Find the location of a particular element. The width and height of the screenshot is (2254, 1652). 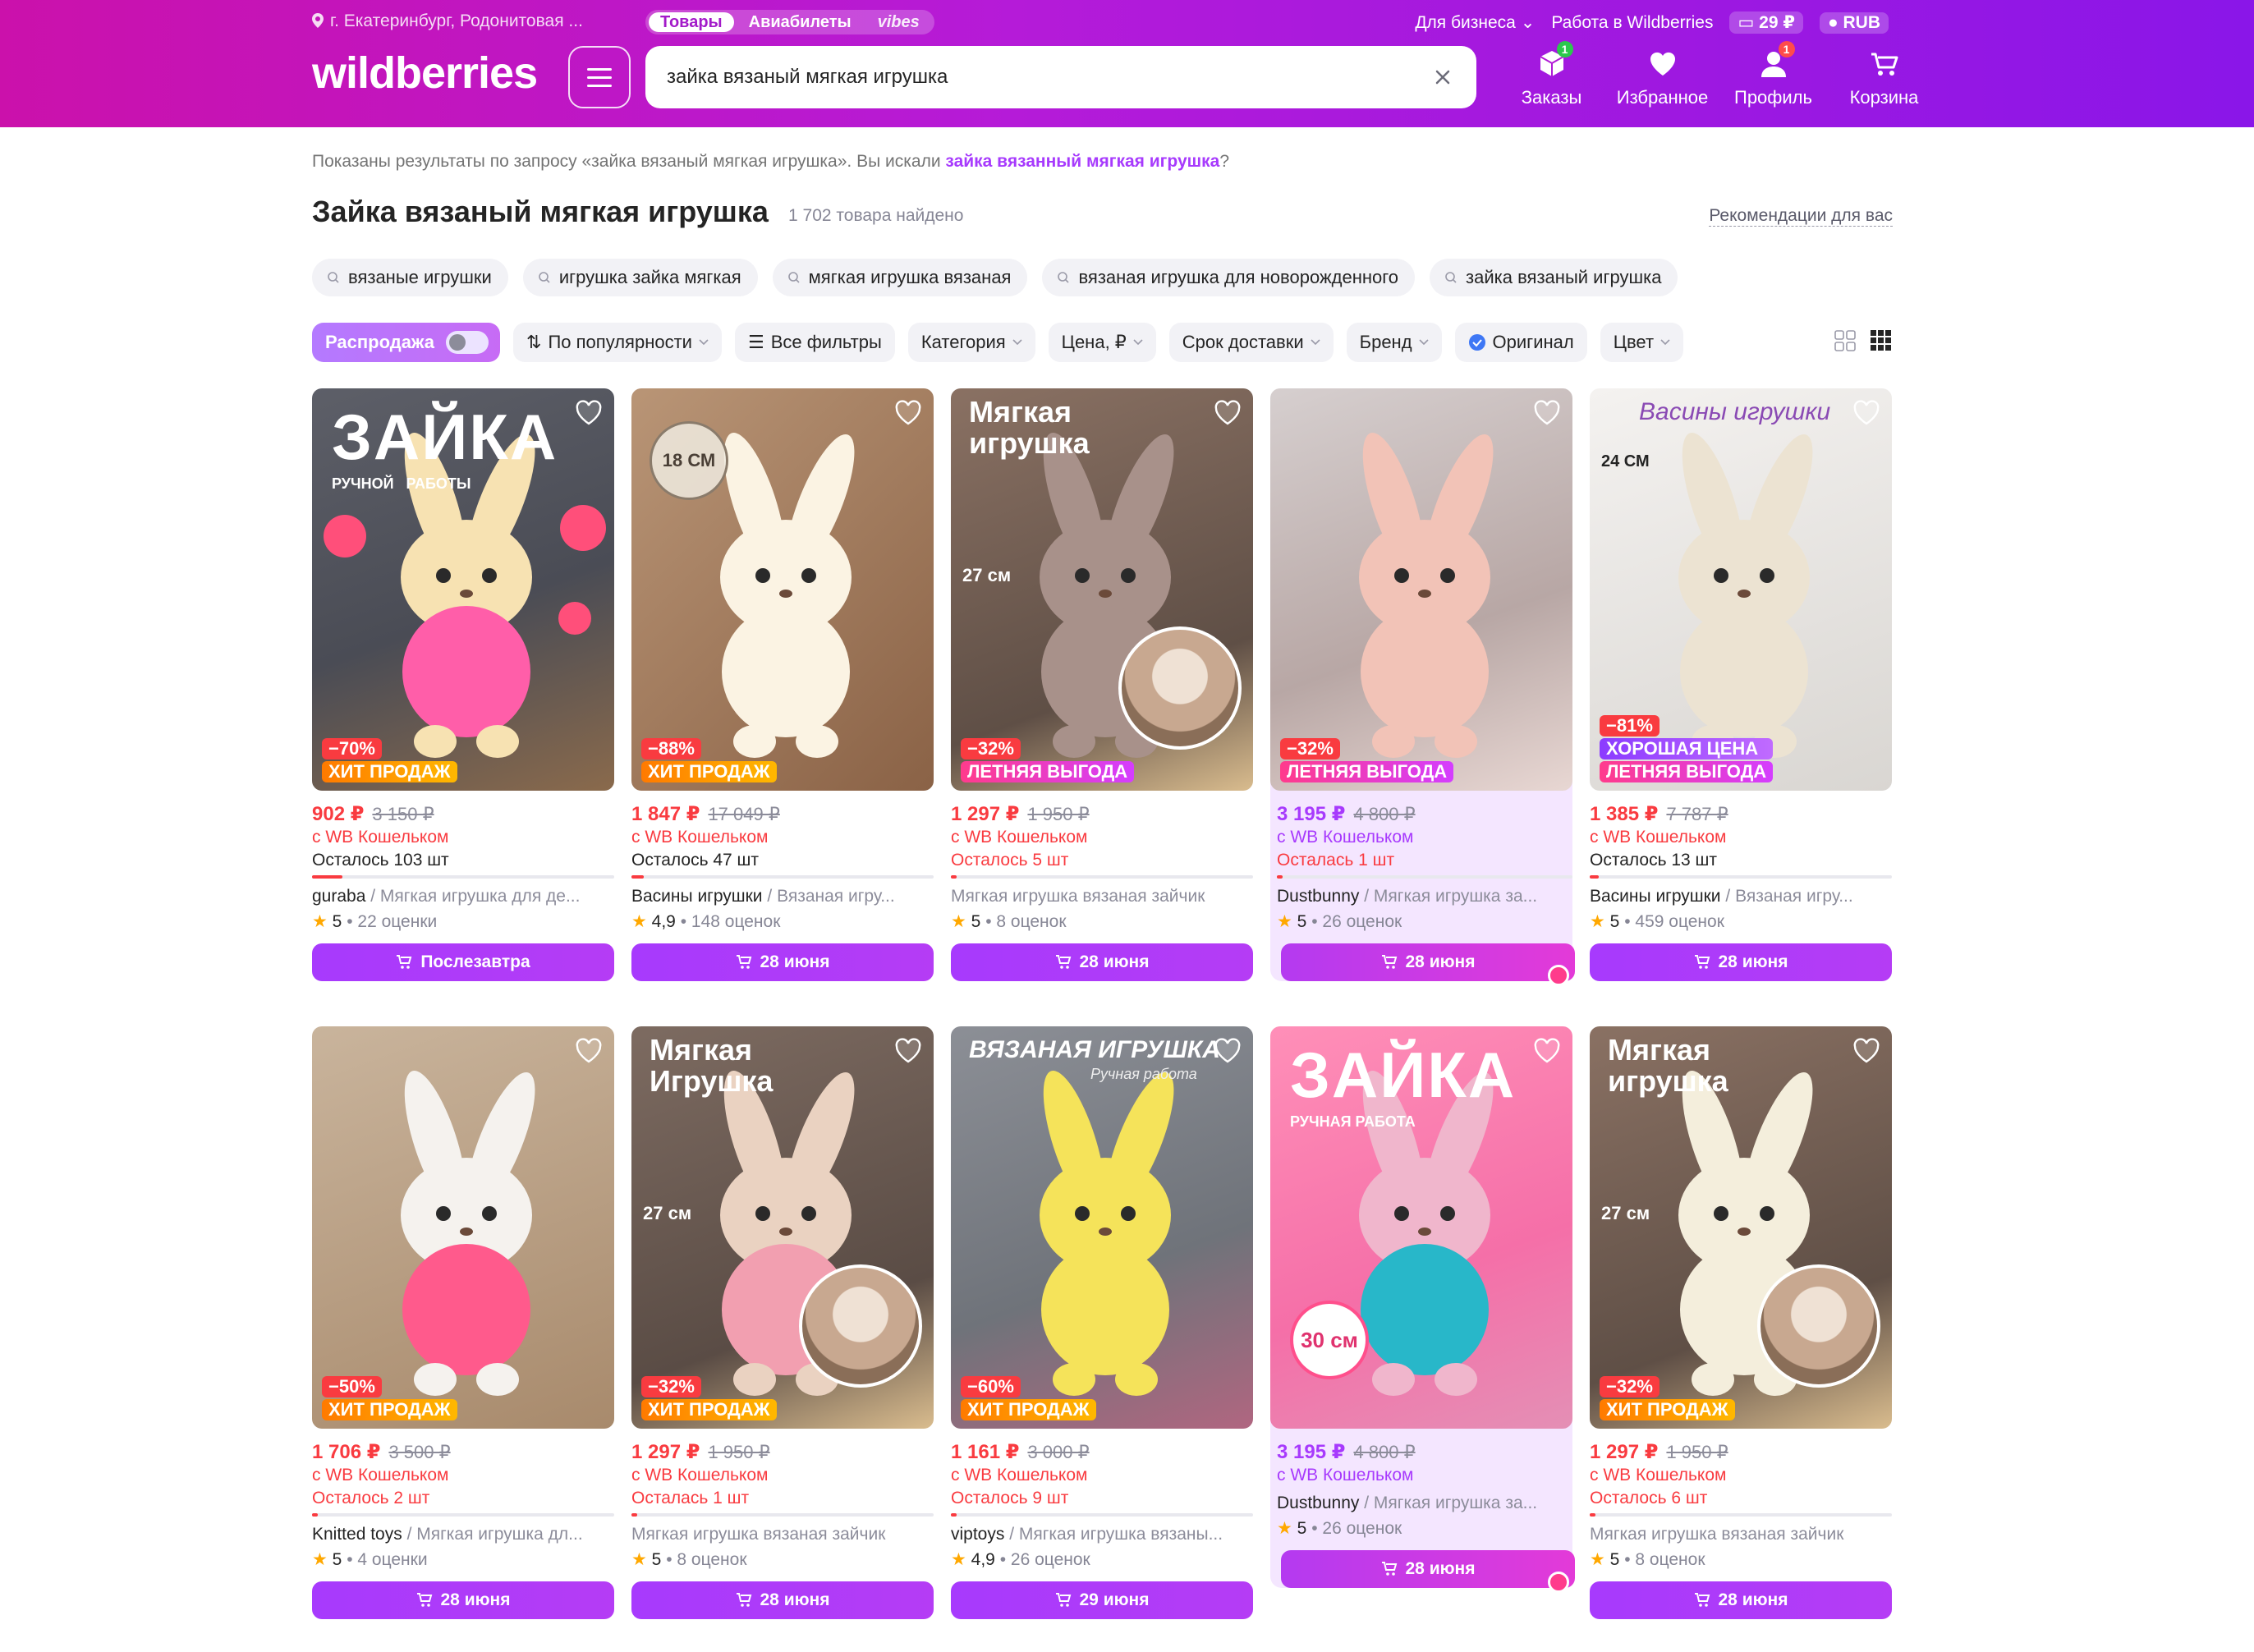

suggestion-chip: игрушка зайка мягкая is located at coordinates (640, 277).